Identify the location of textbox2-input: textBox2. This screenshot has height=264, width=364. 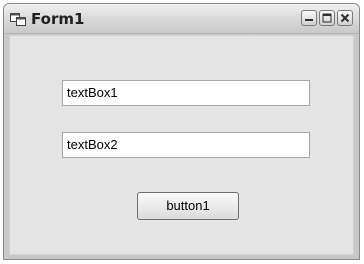
(186, 145).